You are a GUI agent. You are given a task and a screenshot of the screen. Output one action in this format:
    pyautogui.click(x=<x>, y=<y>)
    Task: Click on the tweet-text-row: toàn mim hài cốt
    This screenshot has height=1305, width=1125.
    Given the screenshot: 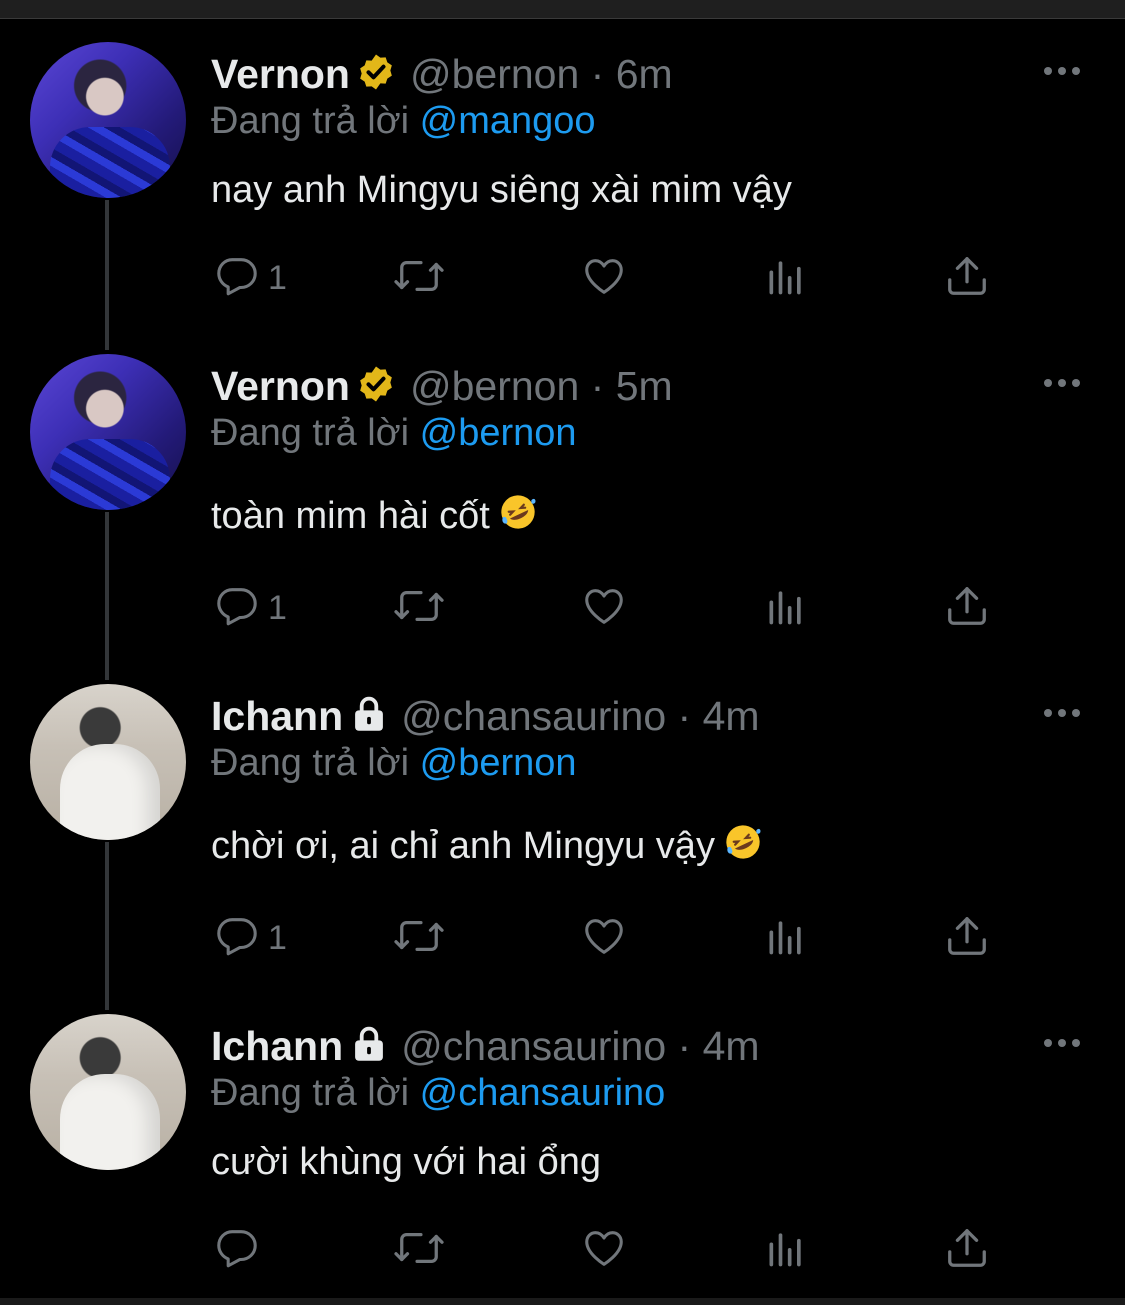 What is the action you would take?
    pyautogui.click(x=374, y=518)
    